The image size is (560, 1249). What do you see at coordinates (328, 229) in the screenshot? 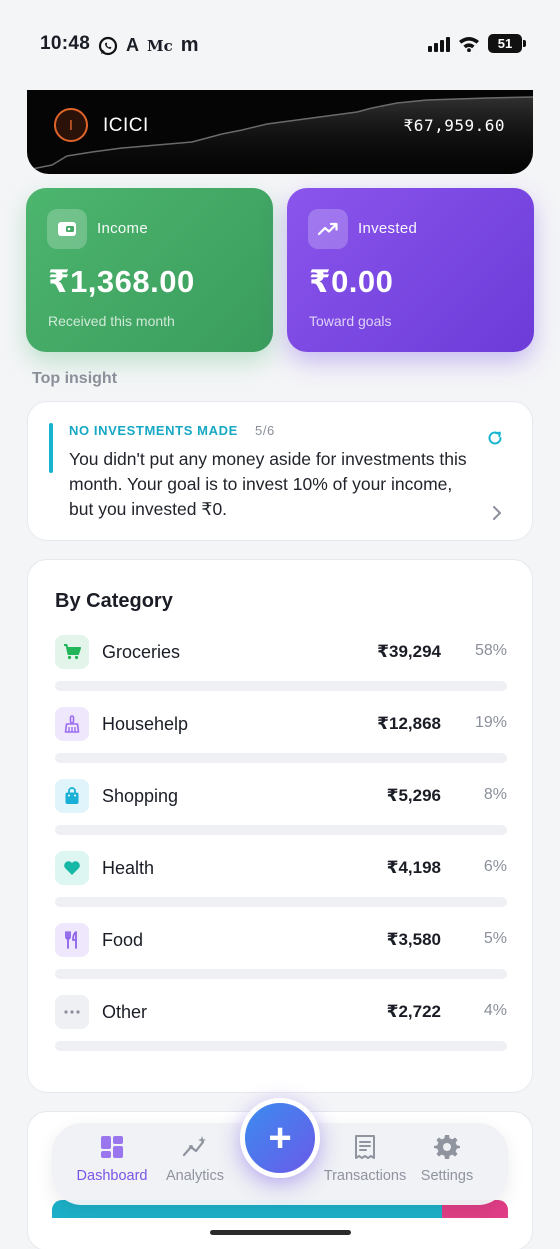
I see `trending-up-icon` at bounding box center [328, 229].